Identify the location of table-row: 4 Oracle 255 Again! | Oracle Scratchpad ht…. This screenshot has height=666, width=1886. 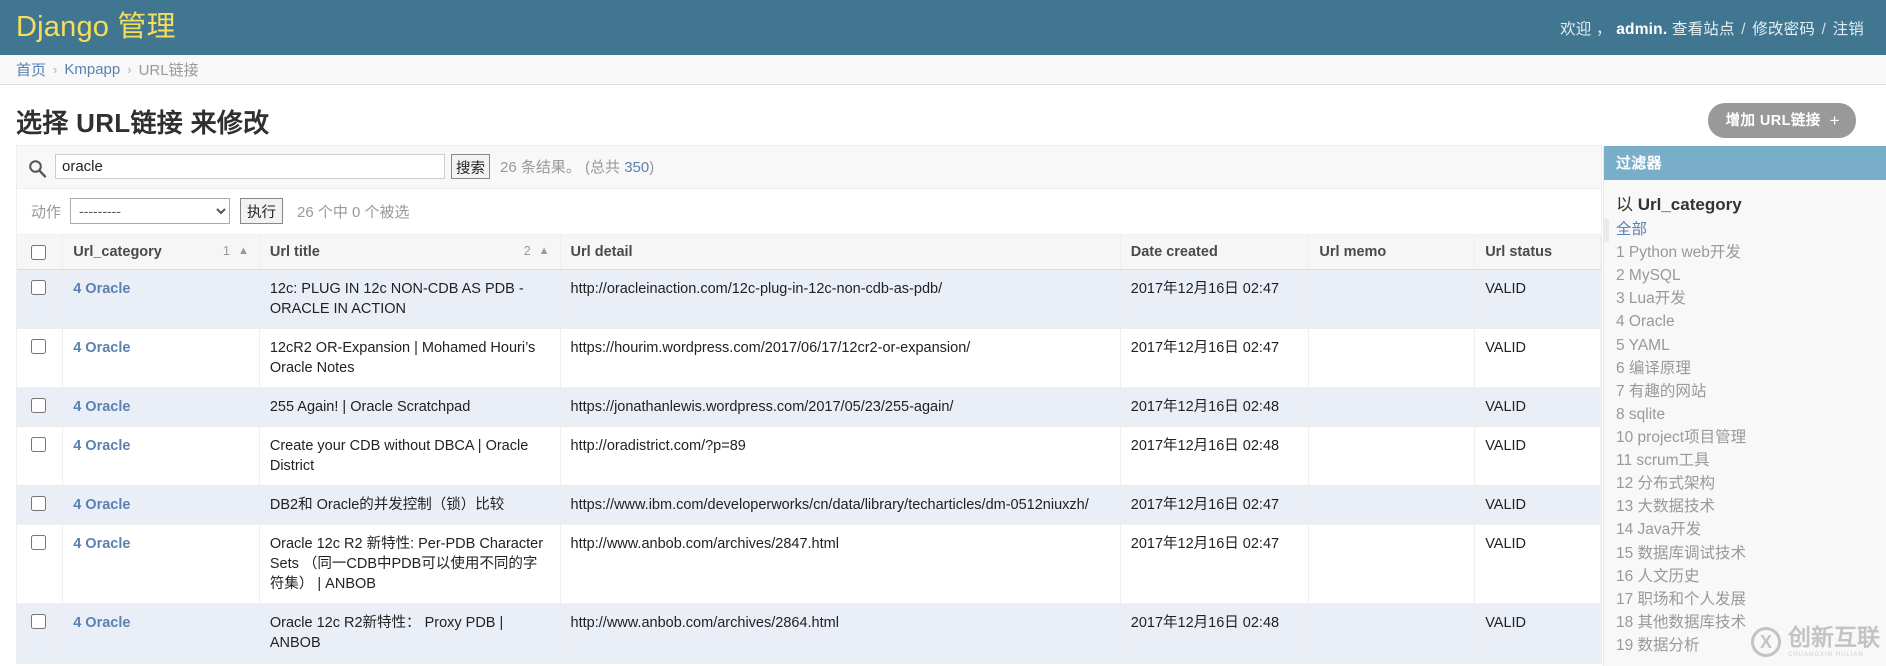
(809, 407).